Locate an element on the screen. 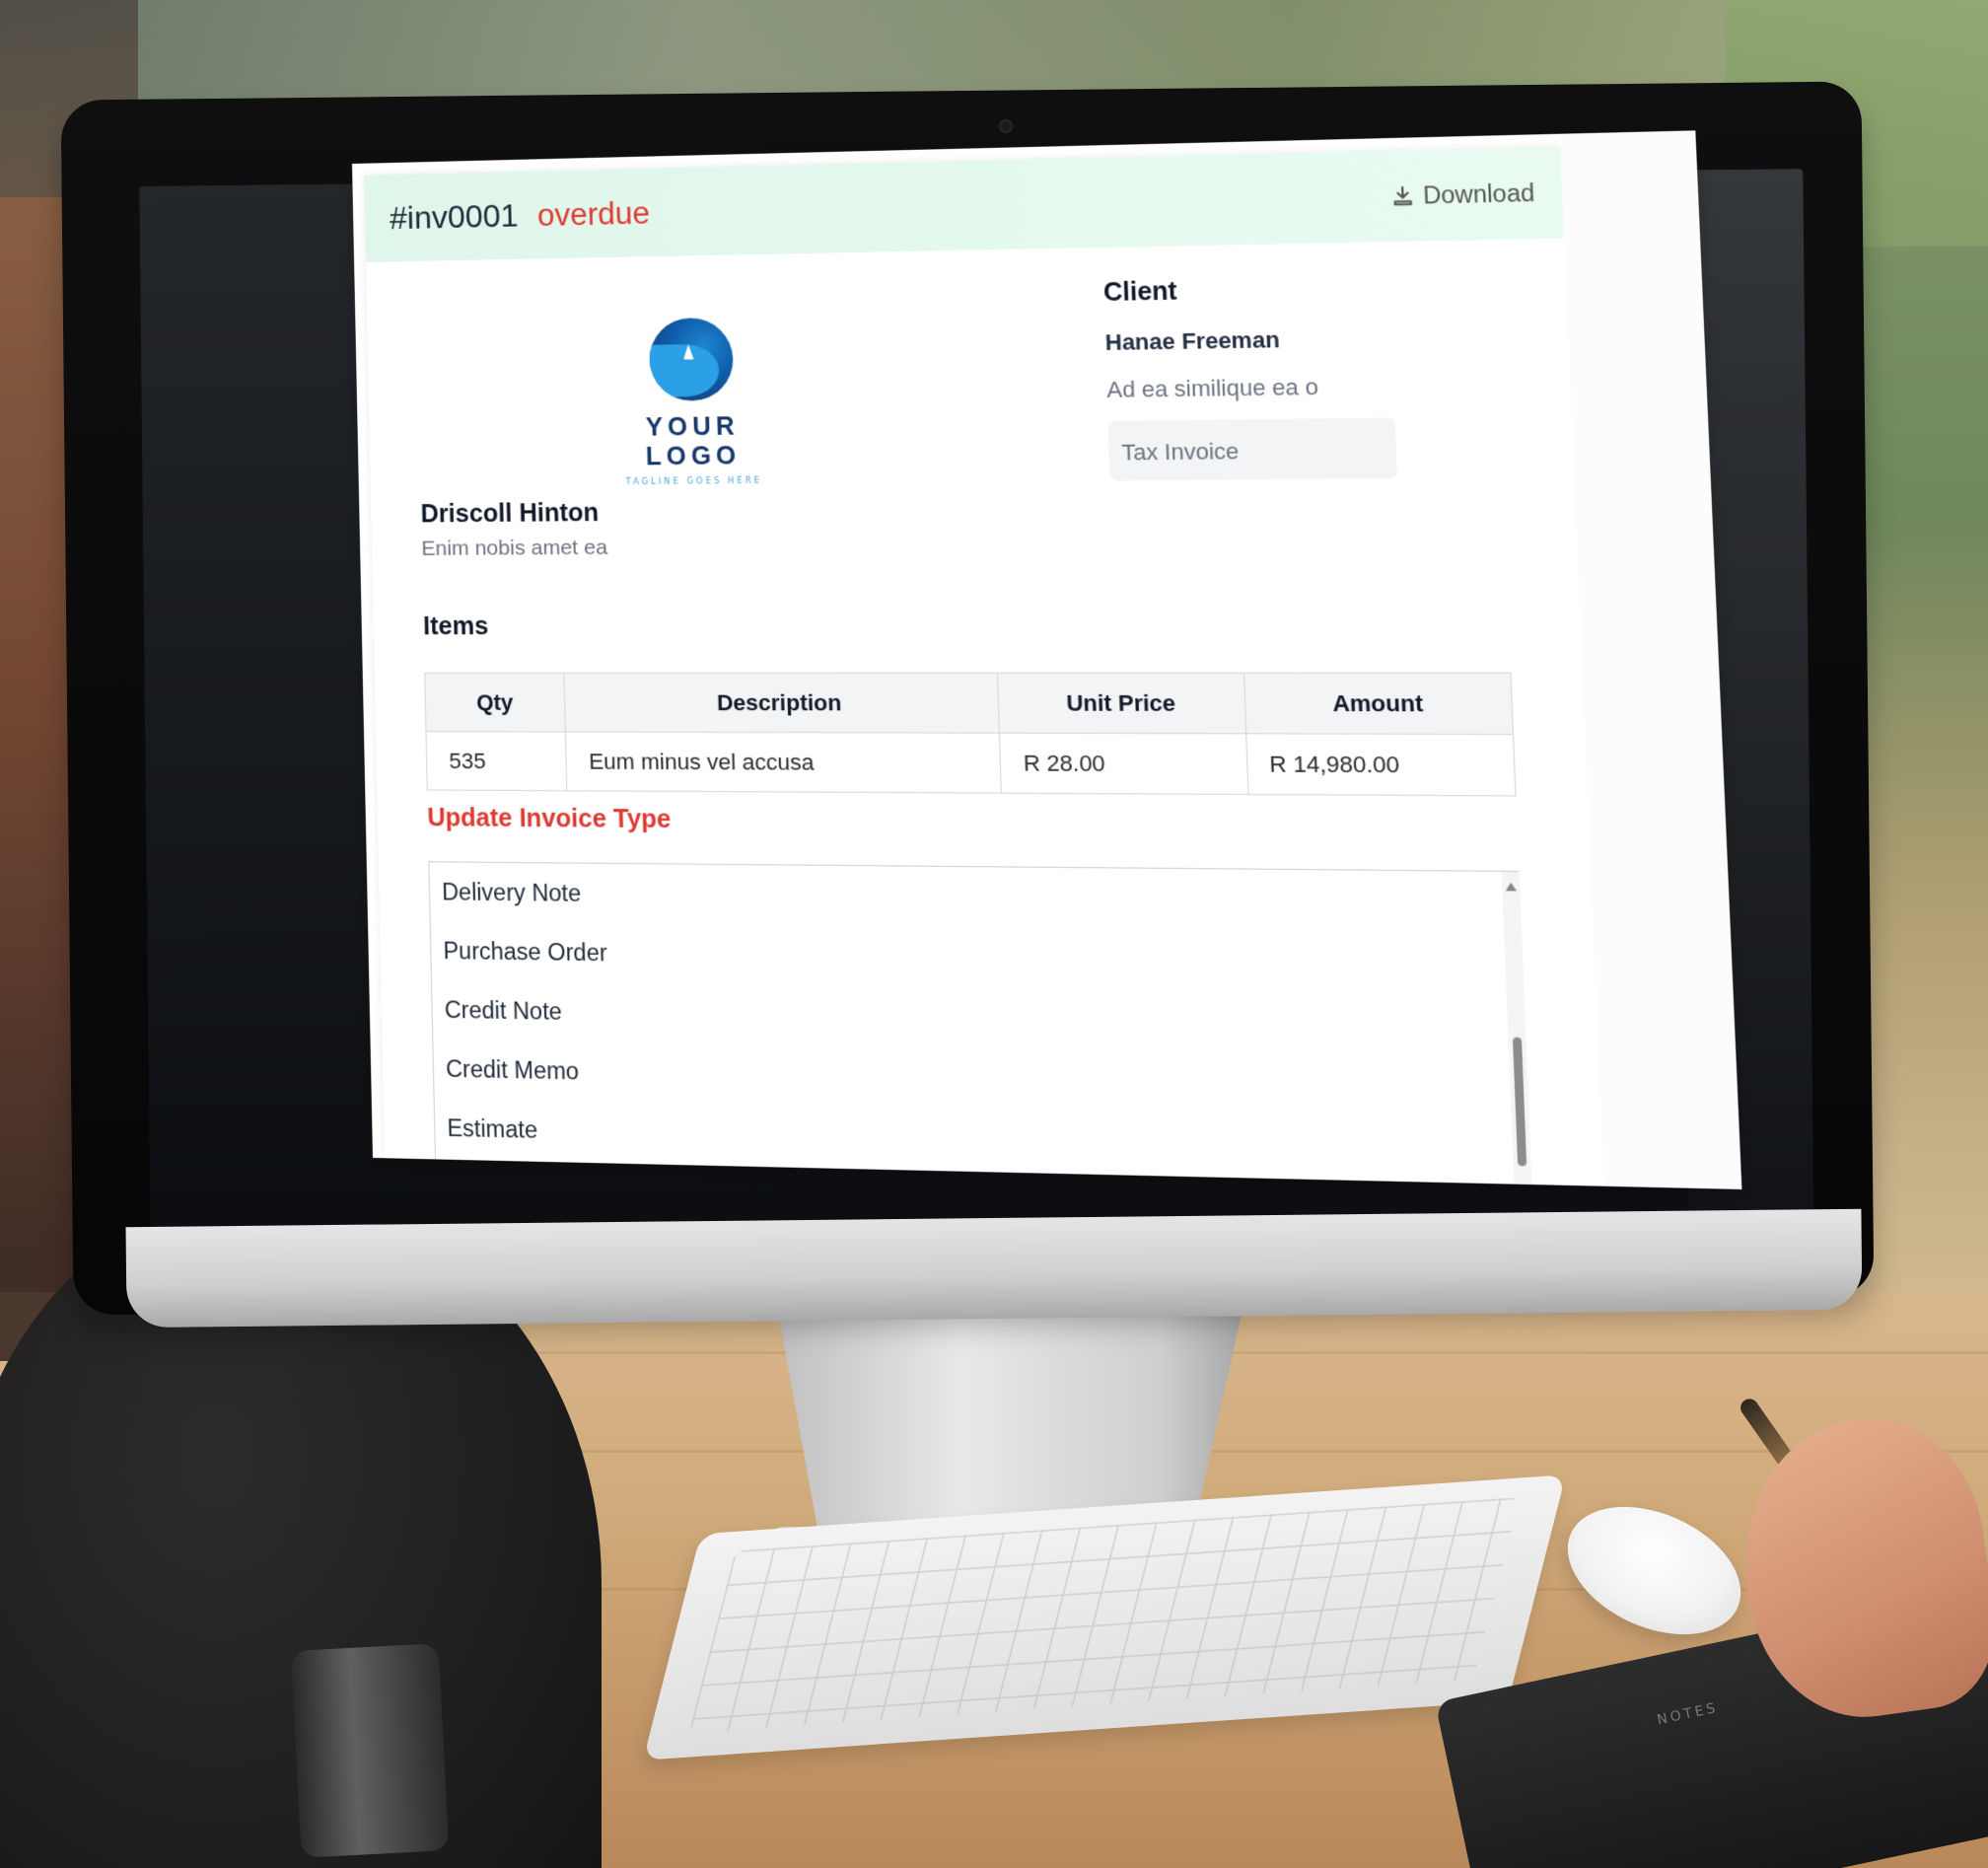  monitor-chin is located at coordinates (994, 1269).